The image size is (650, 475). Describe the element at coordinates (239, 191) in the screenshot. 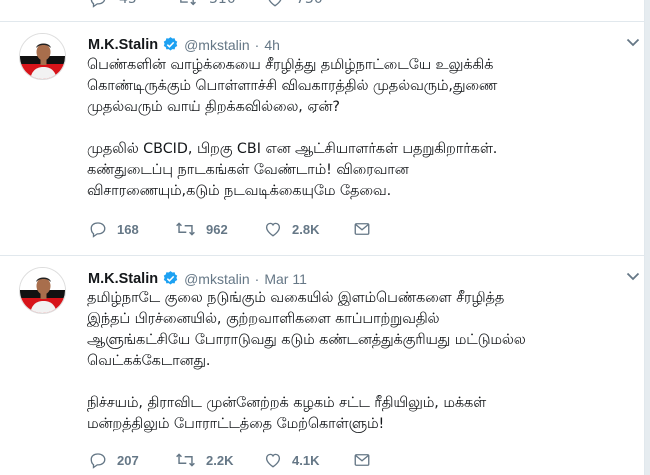

I see `tweet-line: விசாரணையும்,கடும் நடவடிக்கையுமே தேவை.` at that location.